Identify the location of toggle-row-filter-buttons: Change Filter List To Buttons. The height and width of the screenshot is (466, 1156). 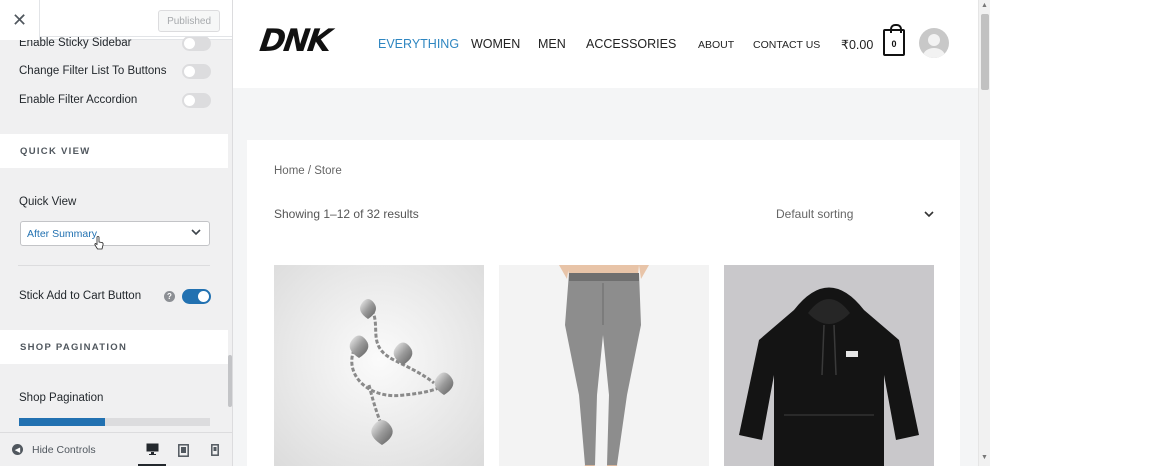
(115, 71).